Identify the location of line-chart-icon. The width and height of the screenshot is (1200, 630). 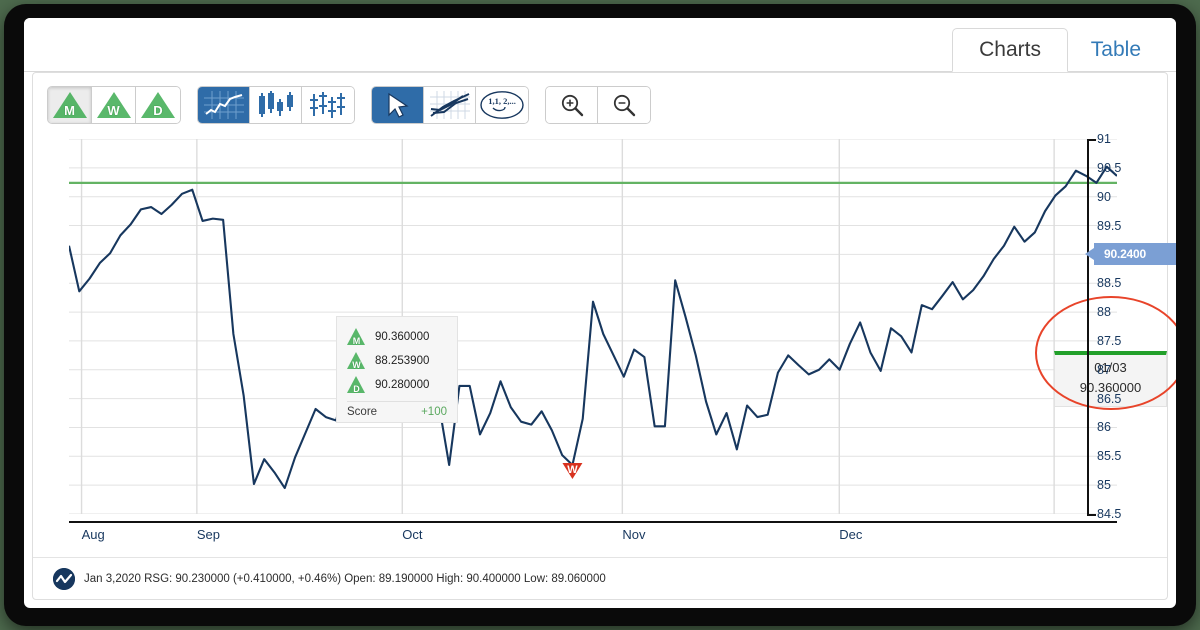
(223, 105).